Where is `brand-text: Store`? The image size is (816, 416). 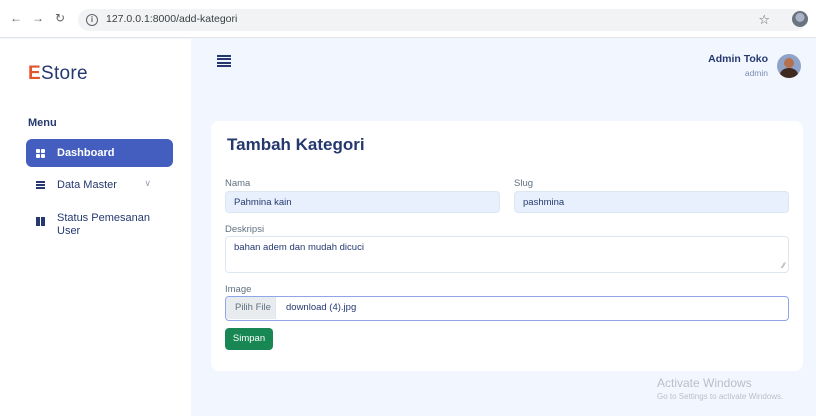 brand-text: Store is located at coordinates (64, 73).